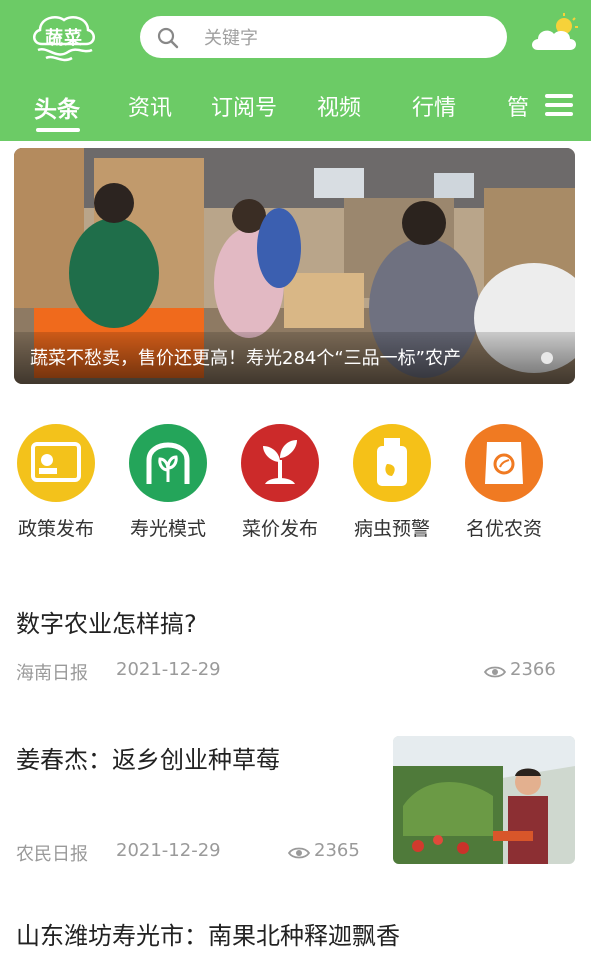 The image size is (591, 966). I want to click on app-header: 蔬菜 头条 资讯 订阅号 视频 行情 管, so click(295, 70).